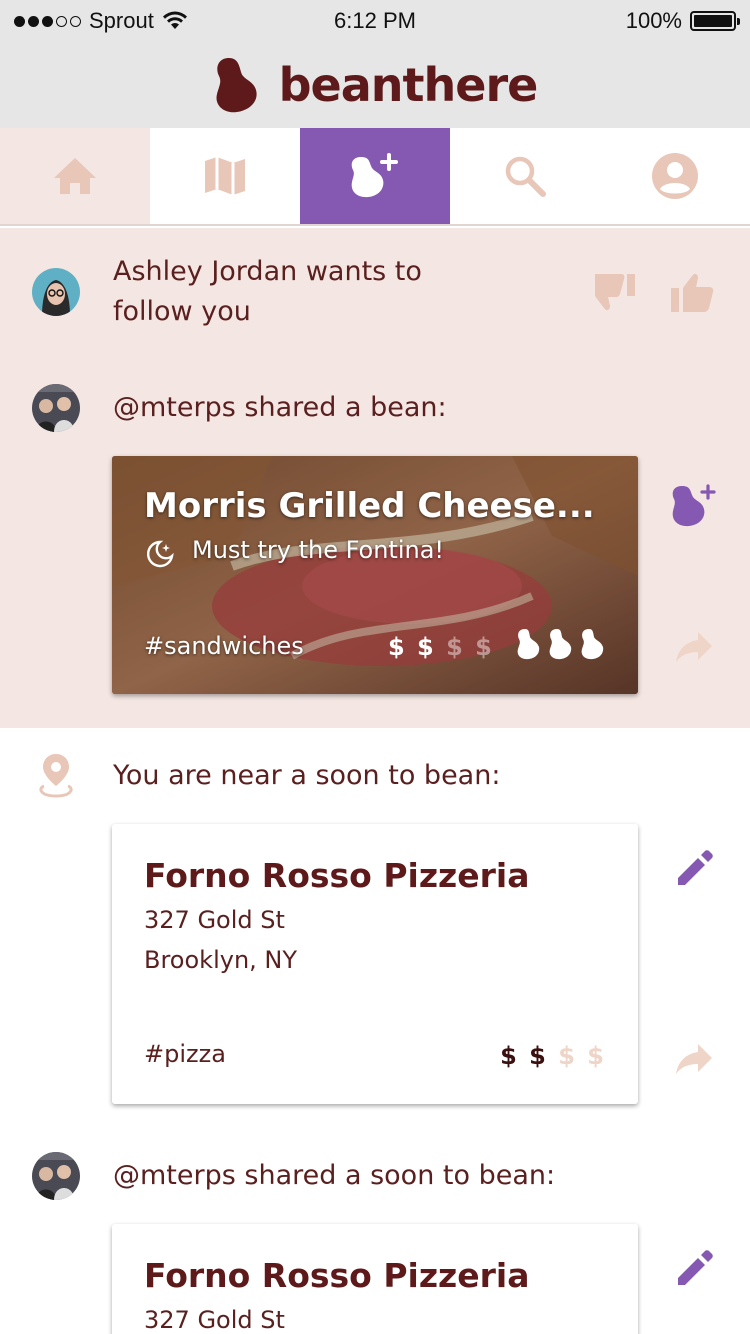 The height and width of the screenshot is (1334, 750). I want to click on tab-profile, so click(675, 176).